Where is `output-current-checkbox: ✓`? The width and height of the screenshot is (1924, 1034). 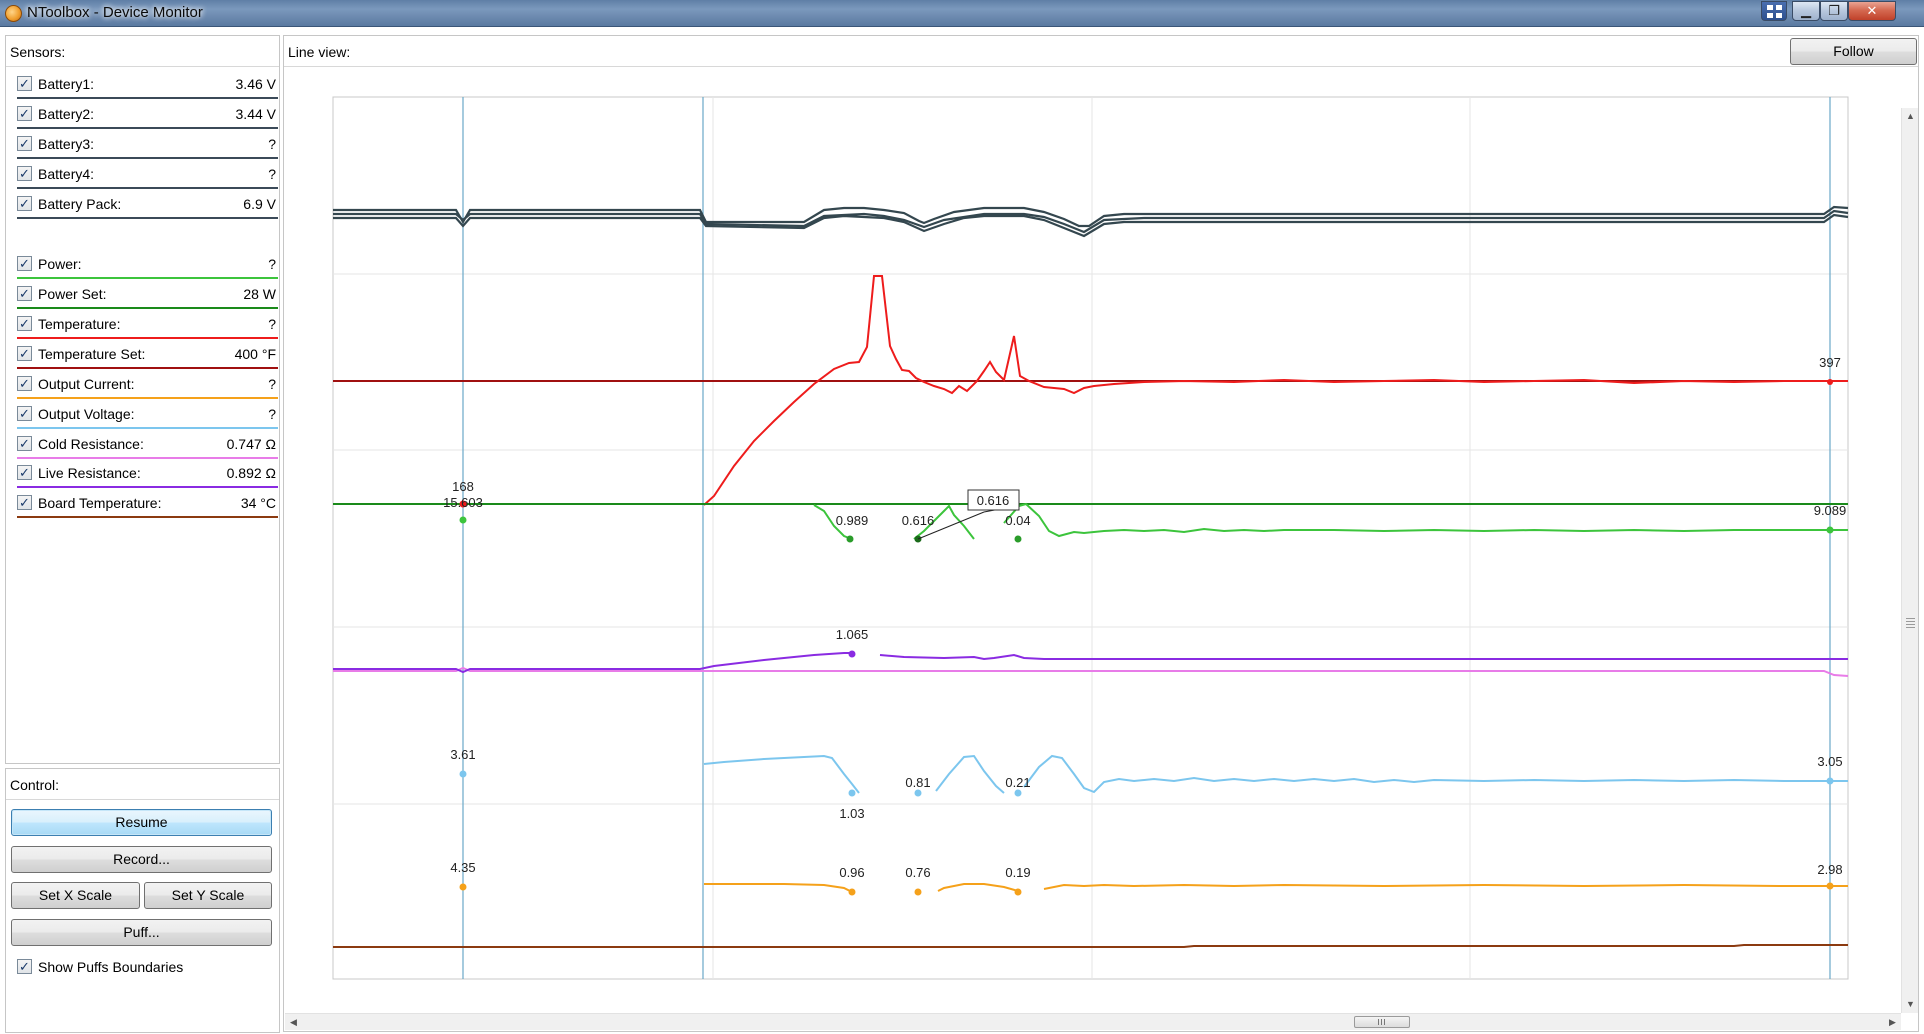 output-current-checkbox: ✓ is located at coordinates (24, 383).